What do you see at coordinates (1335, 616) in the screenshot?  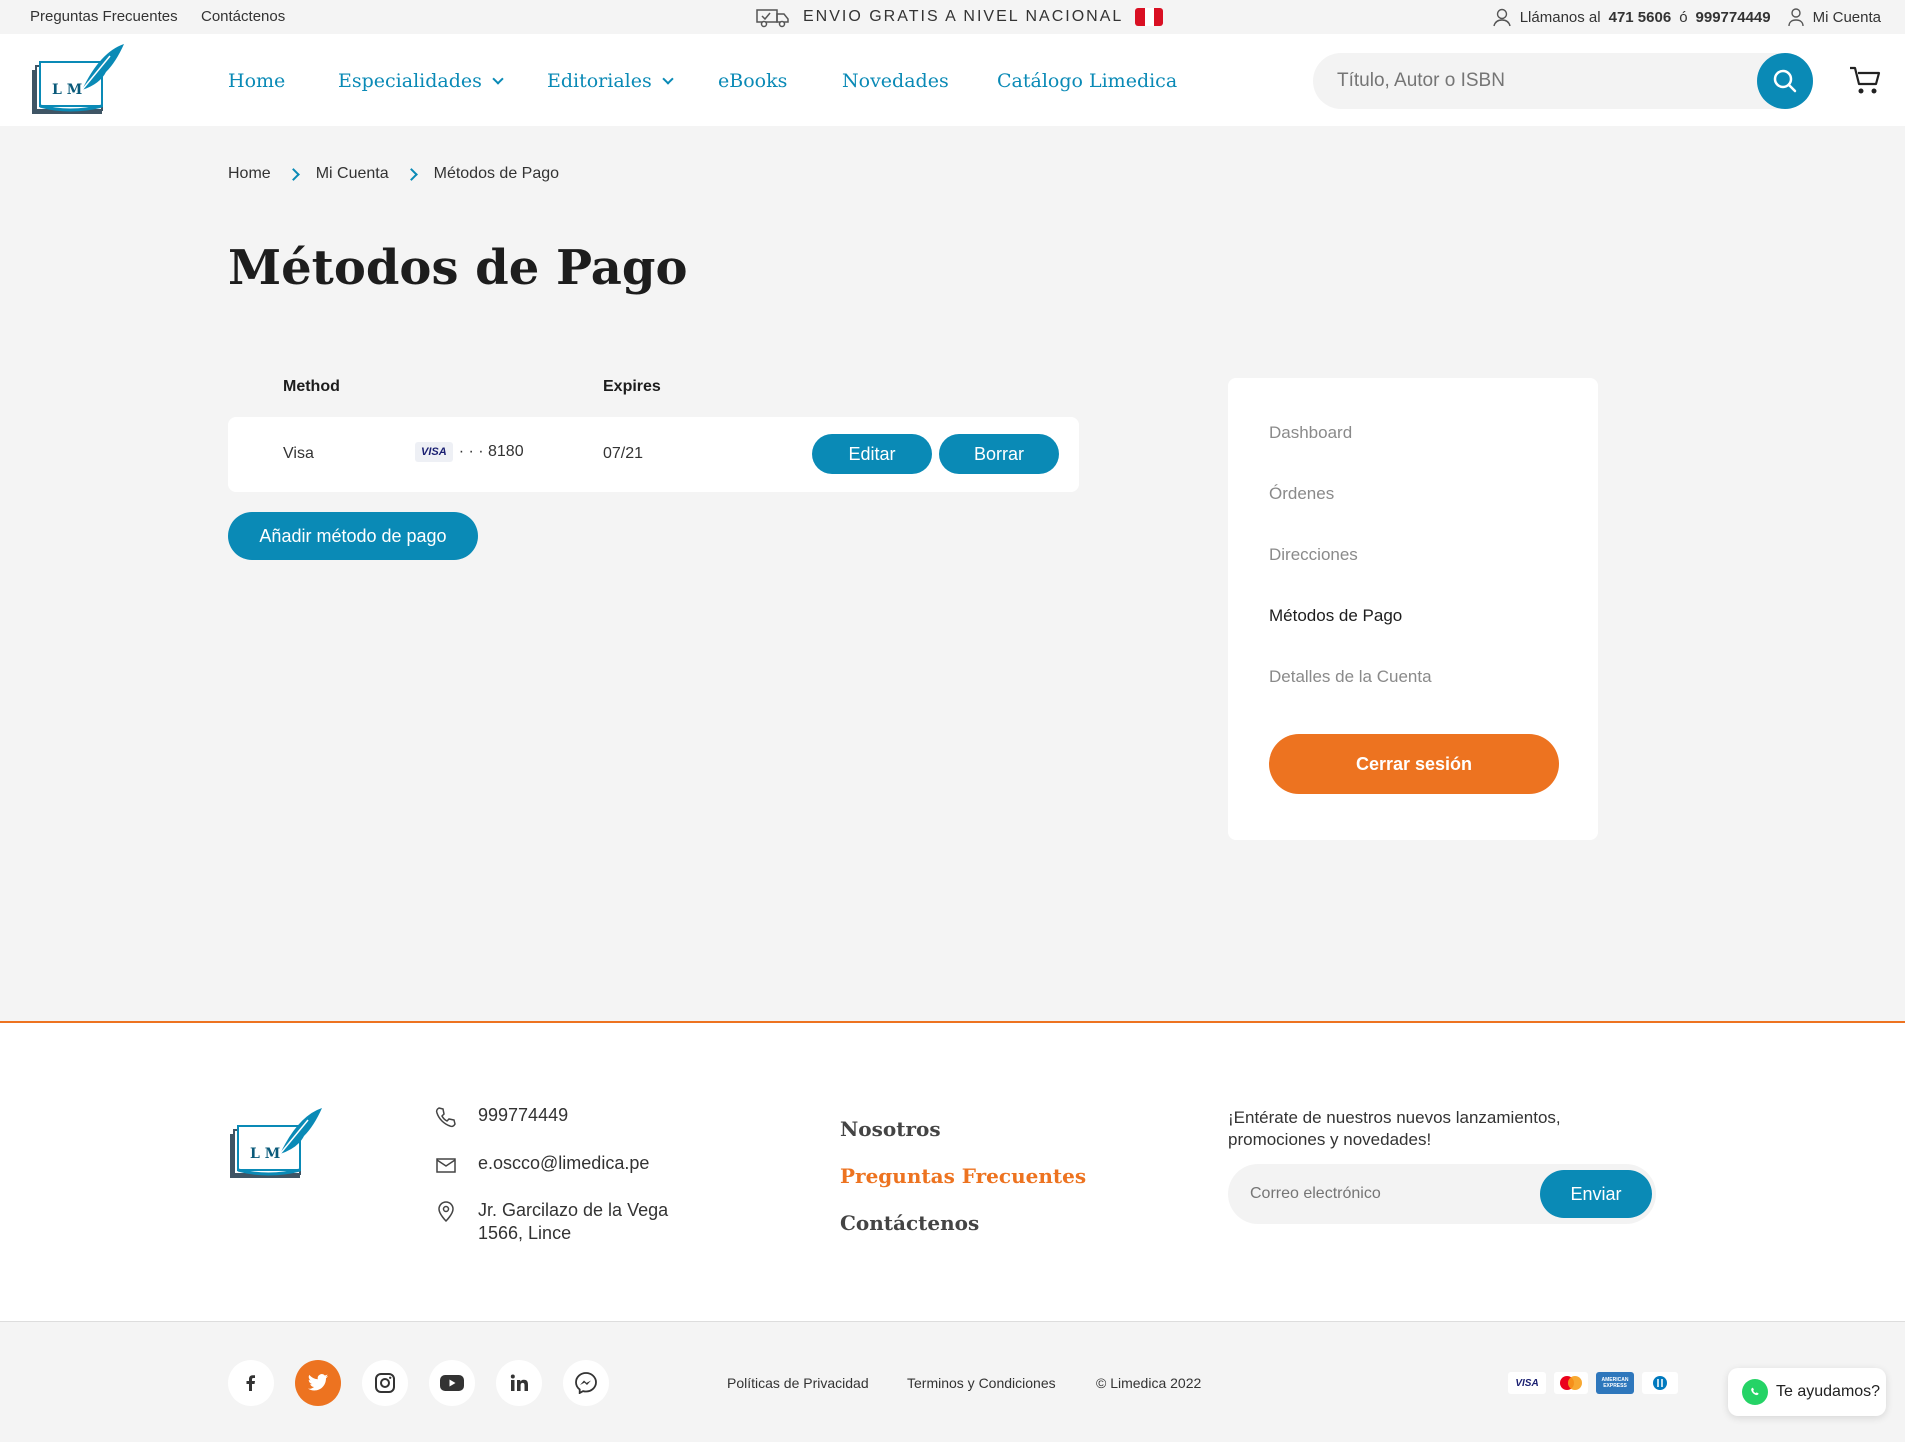 I see `sidebar-item-payment-methods: Métodos de Pago` at bounding box center [1335, 616].